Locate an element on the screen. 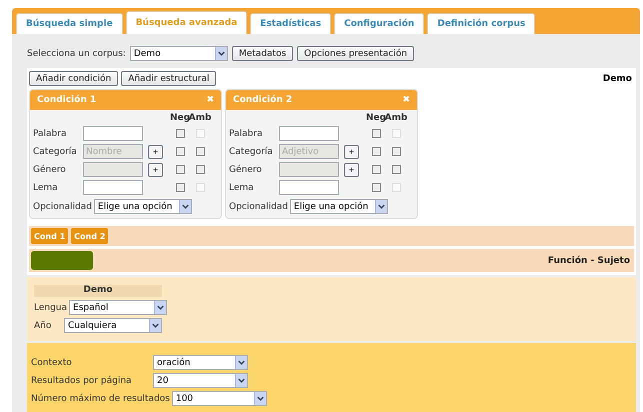  add-button: Añadir condición is located at coordinates (73, 78).